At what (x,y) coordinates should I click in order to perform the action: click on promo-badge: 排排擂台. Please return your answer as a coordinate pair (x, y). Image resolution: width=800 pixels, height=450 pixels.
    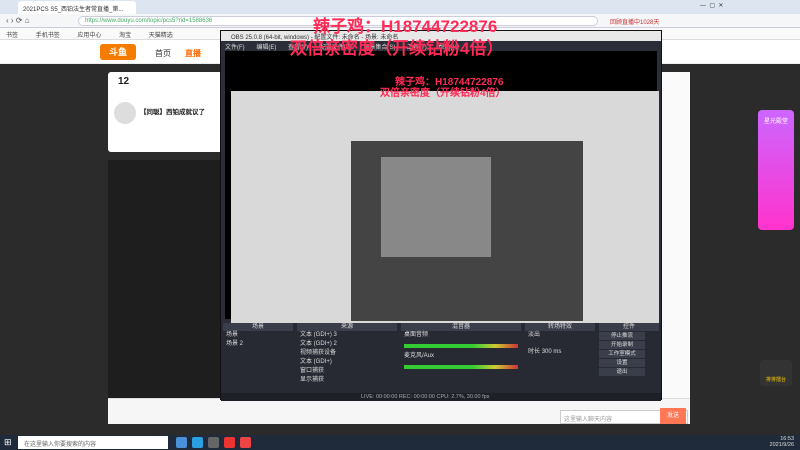
    Looking at the image, I should click on (776, 373).